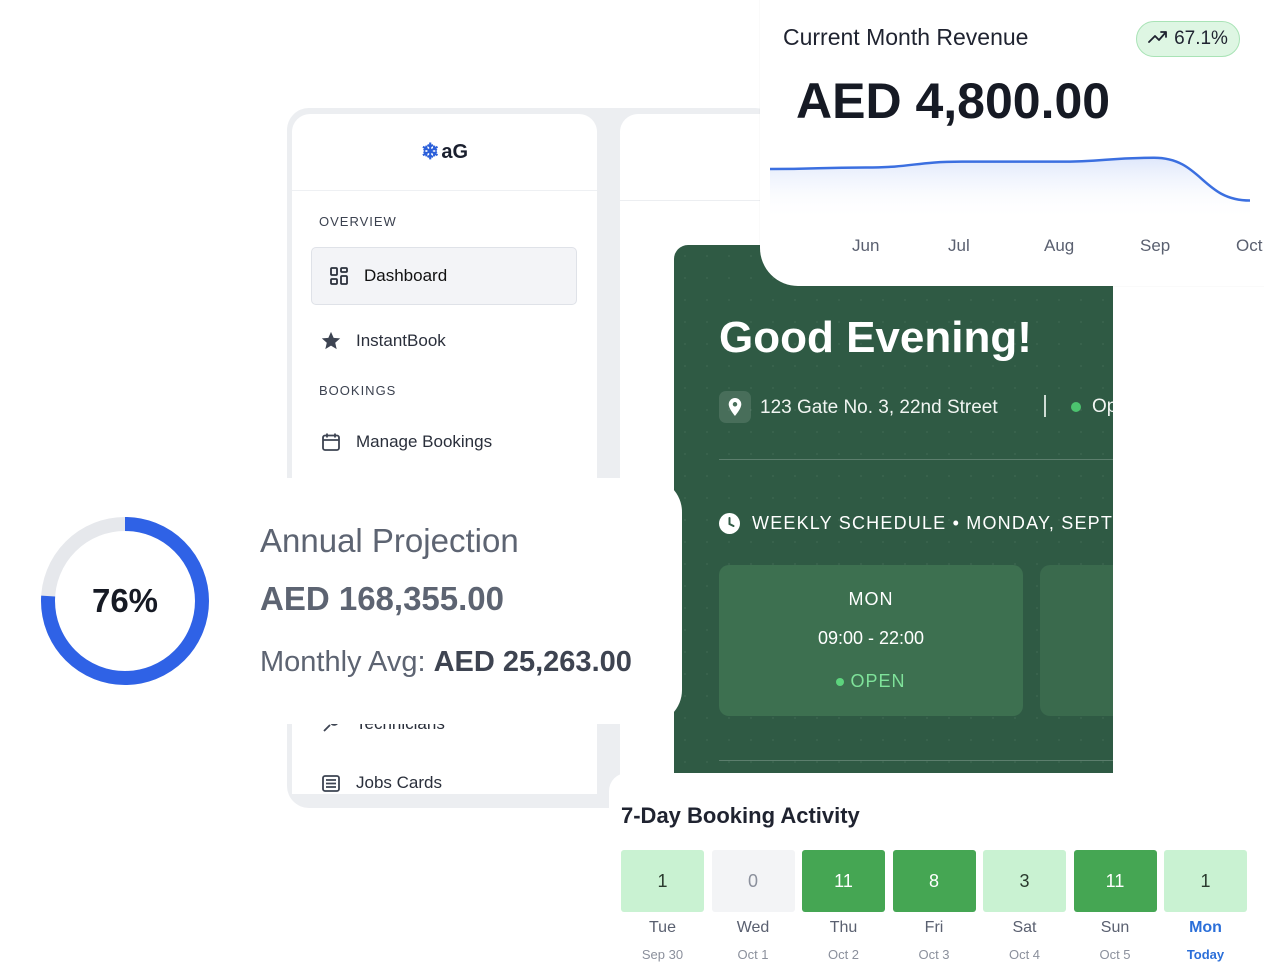 The image size is (1264, 980). What do you see at coordinates (1010, 188) in the screenshot?
I see `revenue-area-chart` at bounding box center [1010, 188].